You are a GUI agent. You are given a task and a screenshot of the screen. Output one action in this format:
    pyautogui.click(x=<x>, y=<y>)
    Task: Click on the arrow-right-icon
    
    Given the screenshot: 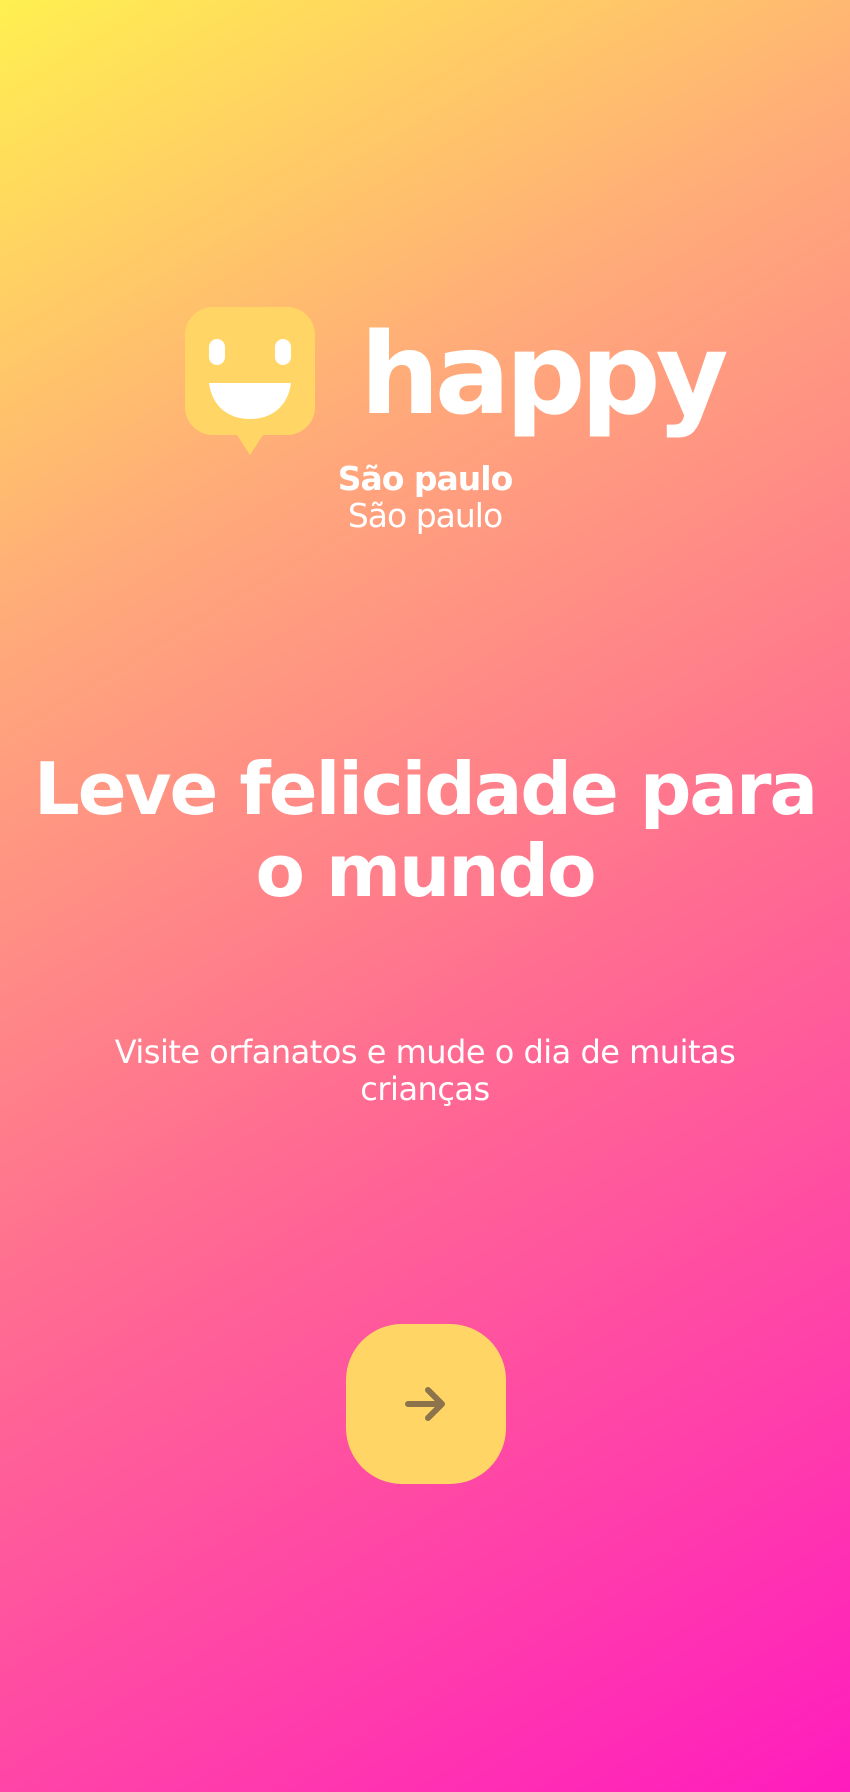 What is the action you would take?
    pyautogui.click(x=425, y=1404)
    